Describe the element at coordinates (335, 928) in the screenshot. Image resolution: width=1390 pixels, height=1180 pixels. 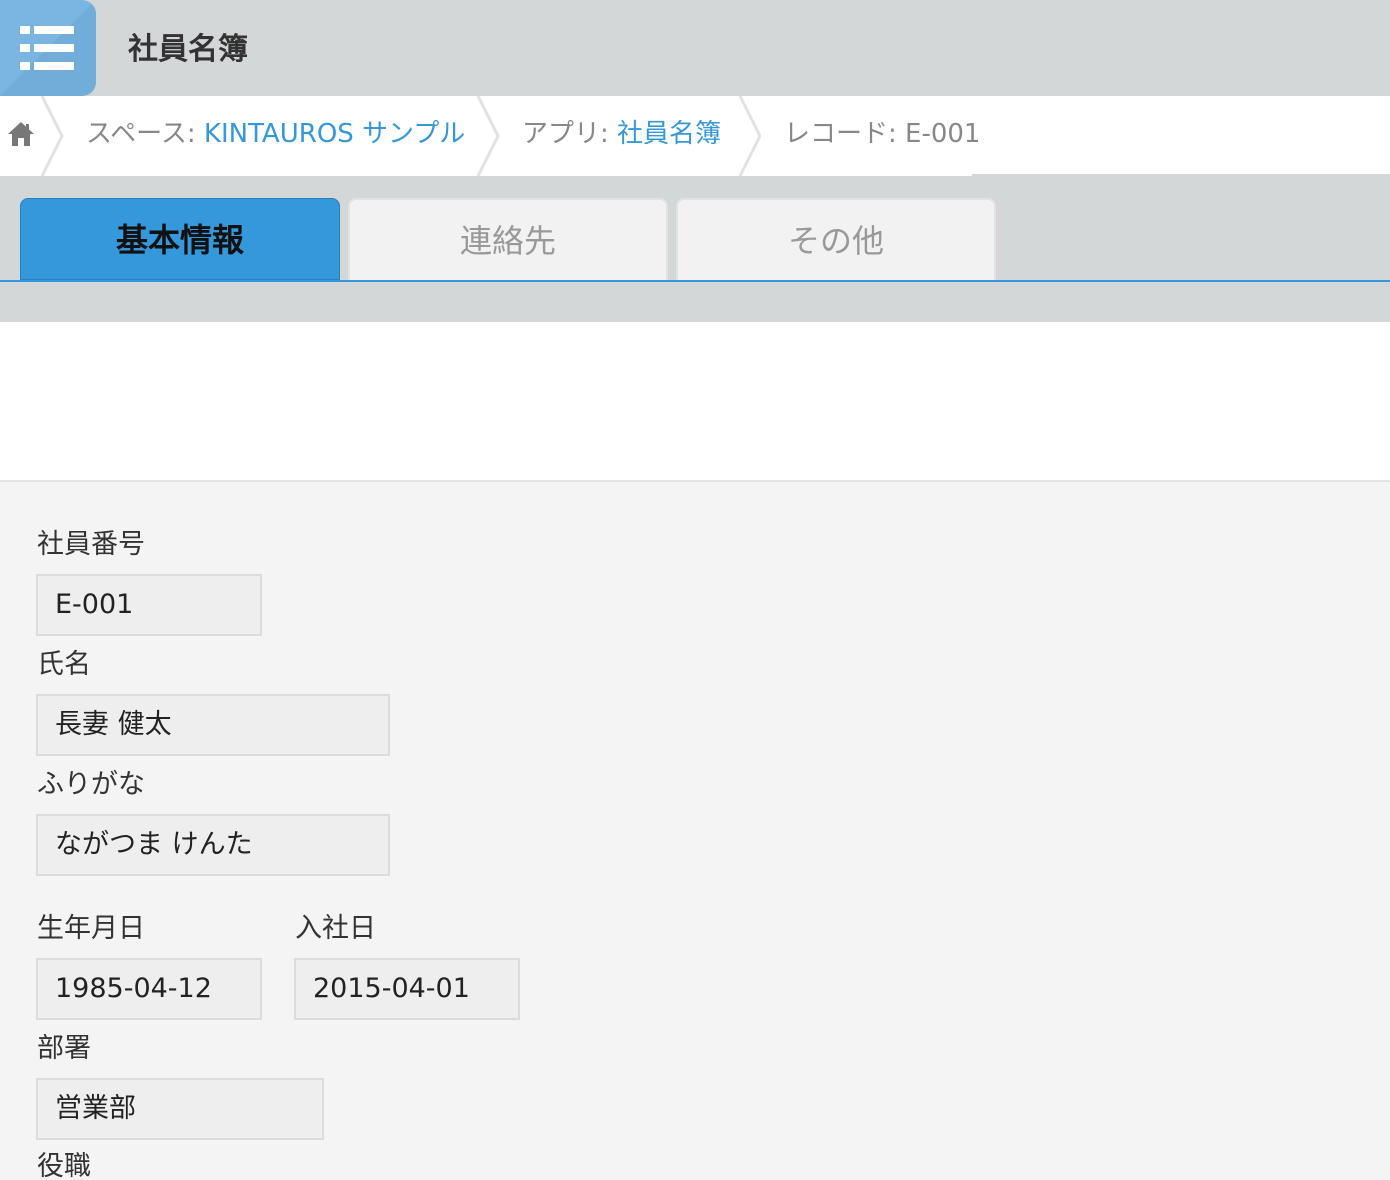
I see `join-date-label: 入社日` at that location.